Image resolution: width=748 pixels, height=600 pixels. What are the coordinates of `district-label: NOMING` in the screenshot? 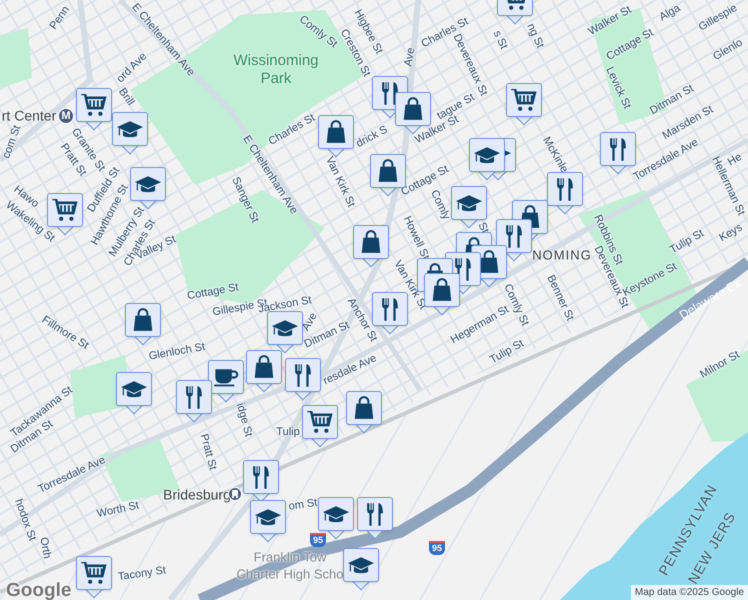 It's located at (562, 255).